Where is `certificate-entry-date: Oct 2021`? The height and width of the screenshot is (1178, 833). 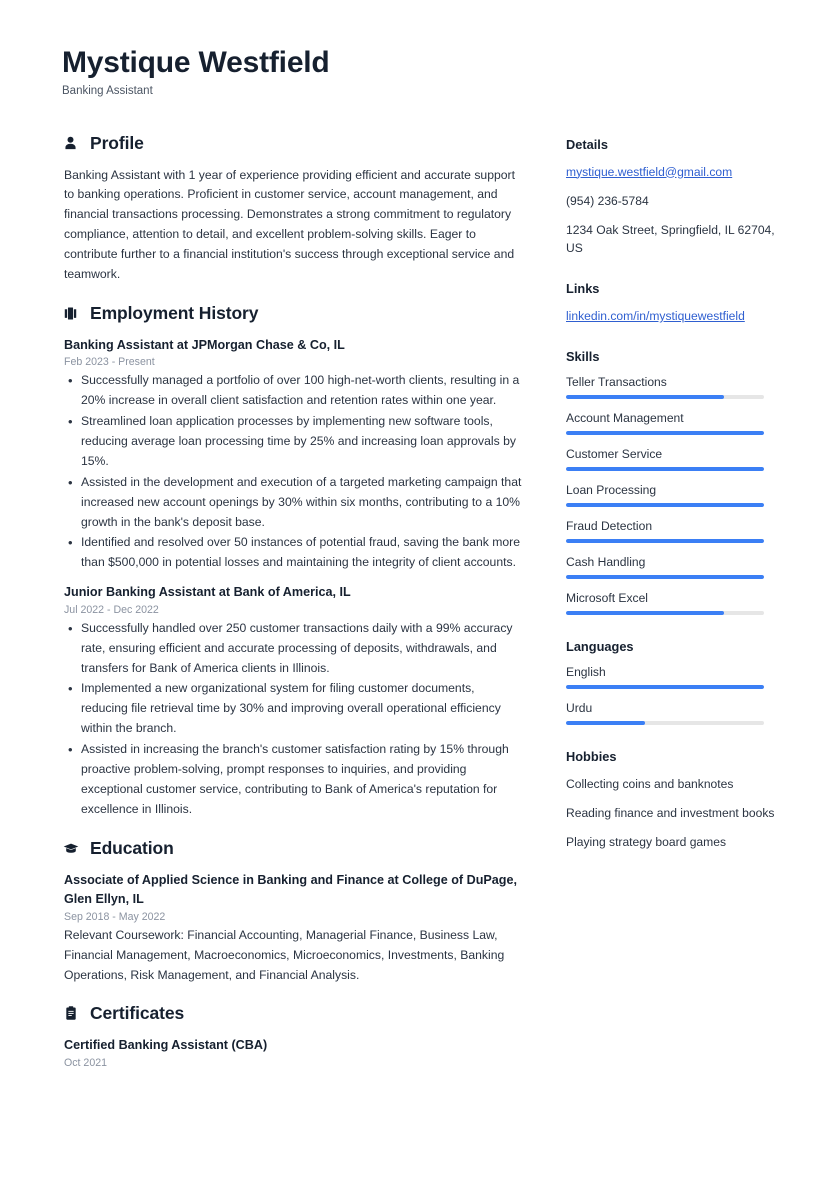
certificate-entry-date: Oct 2021 is located at coordinates (85, 1062).